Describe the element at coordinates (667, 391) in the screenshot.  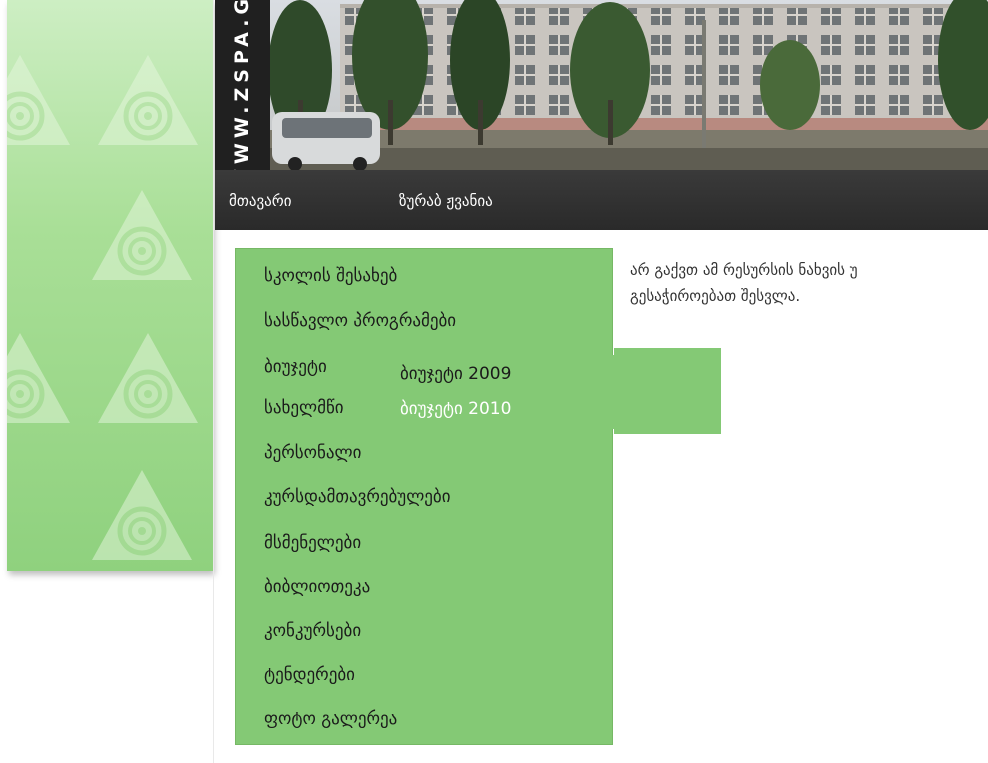
I see `budget-submenu` at that location.